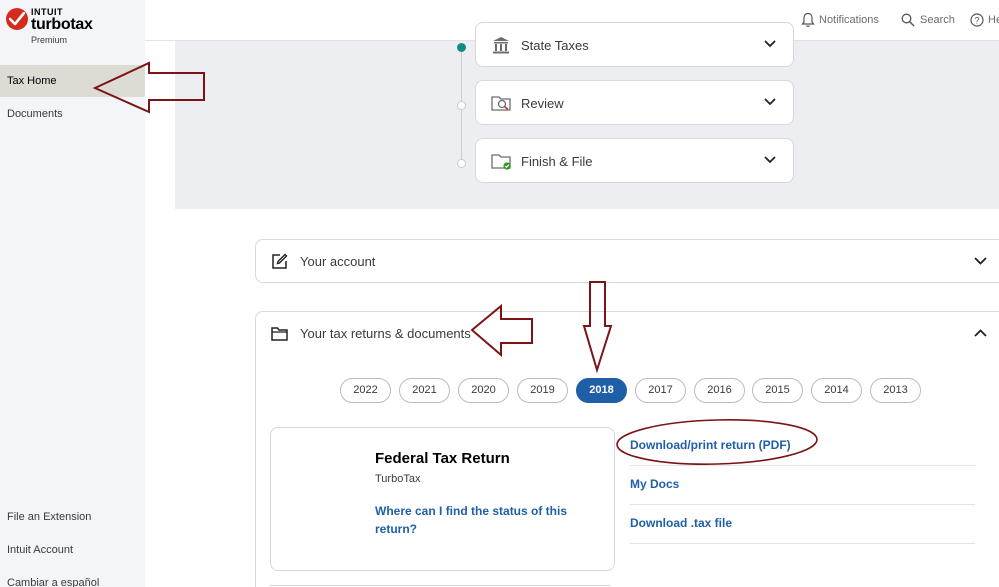 The width and height of the screenshot is (999, 587). What do you see at coordinates (62, 24) in the screenshot?
I see `logo-product: turbotax` at bounding box center [62, 24].